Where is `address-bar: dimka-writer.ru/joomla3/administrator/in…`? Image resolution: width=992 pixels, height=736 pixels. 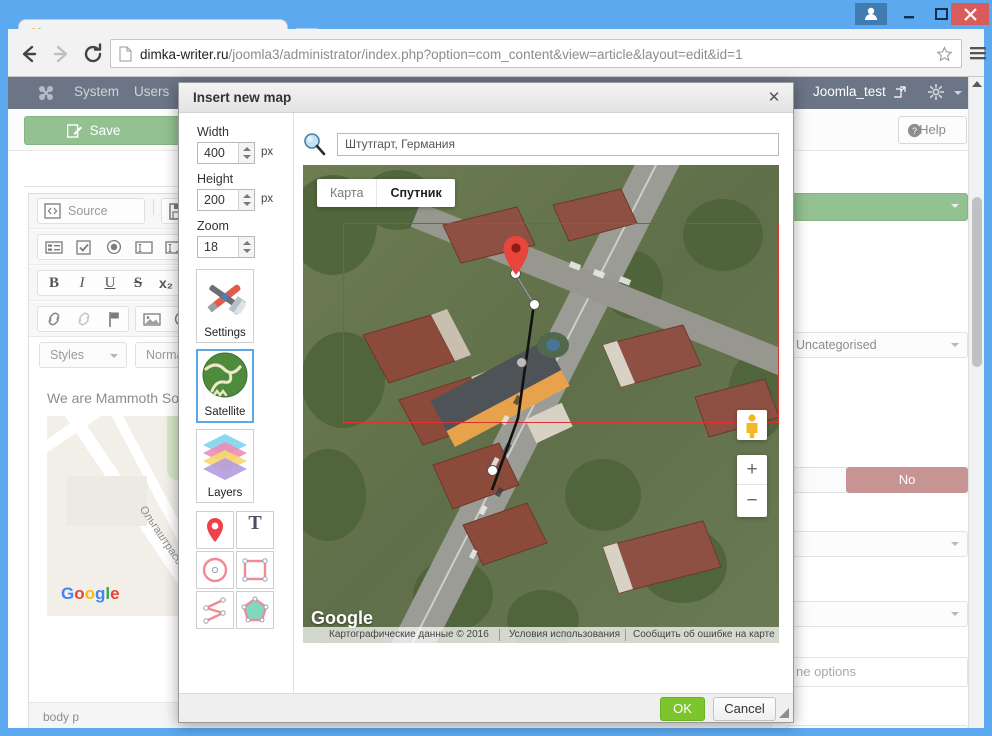
address-bar: dimka-writer.ru/joomla3/administrator/in… is located at coordinates (536, 53).